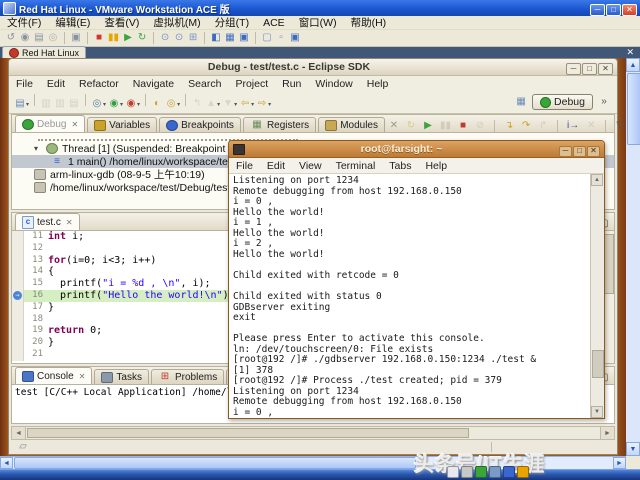 The height and width of the screenshot is (480, 640). Describe the element at coordinates (104, 105) in the screenshot. I see `skip-breakpoints-icon-dropdown: ▾` at that location.